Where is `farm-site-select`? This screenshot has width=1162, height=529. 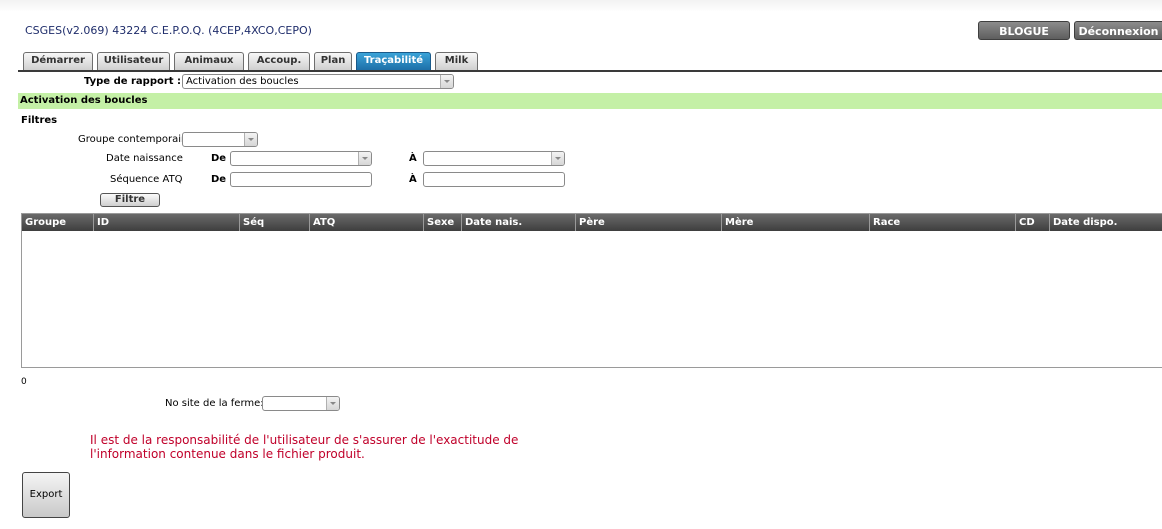
farm-site-select is located at coordinates (301, 403).